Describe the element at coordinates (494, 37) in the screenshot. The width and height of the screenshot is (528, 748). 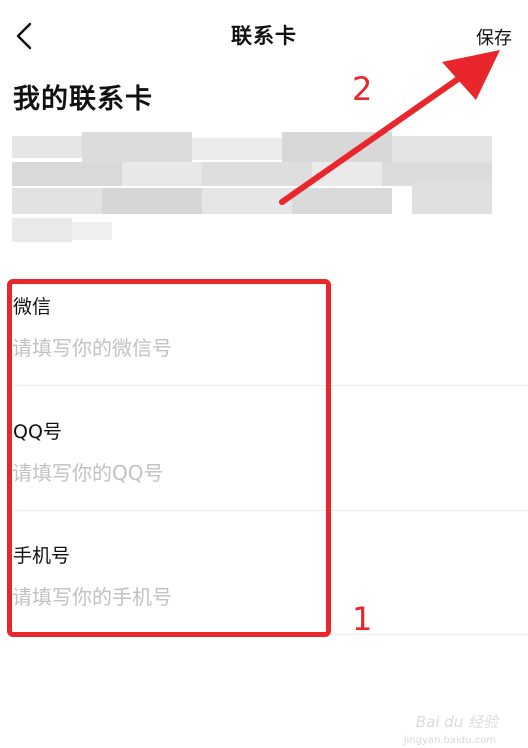
I see `save-button: 保存` at that location.